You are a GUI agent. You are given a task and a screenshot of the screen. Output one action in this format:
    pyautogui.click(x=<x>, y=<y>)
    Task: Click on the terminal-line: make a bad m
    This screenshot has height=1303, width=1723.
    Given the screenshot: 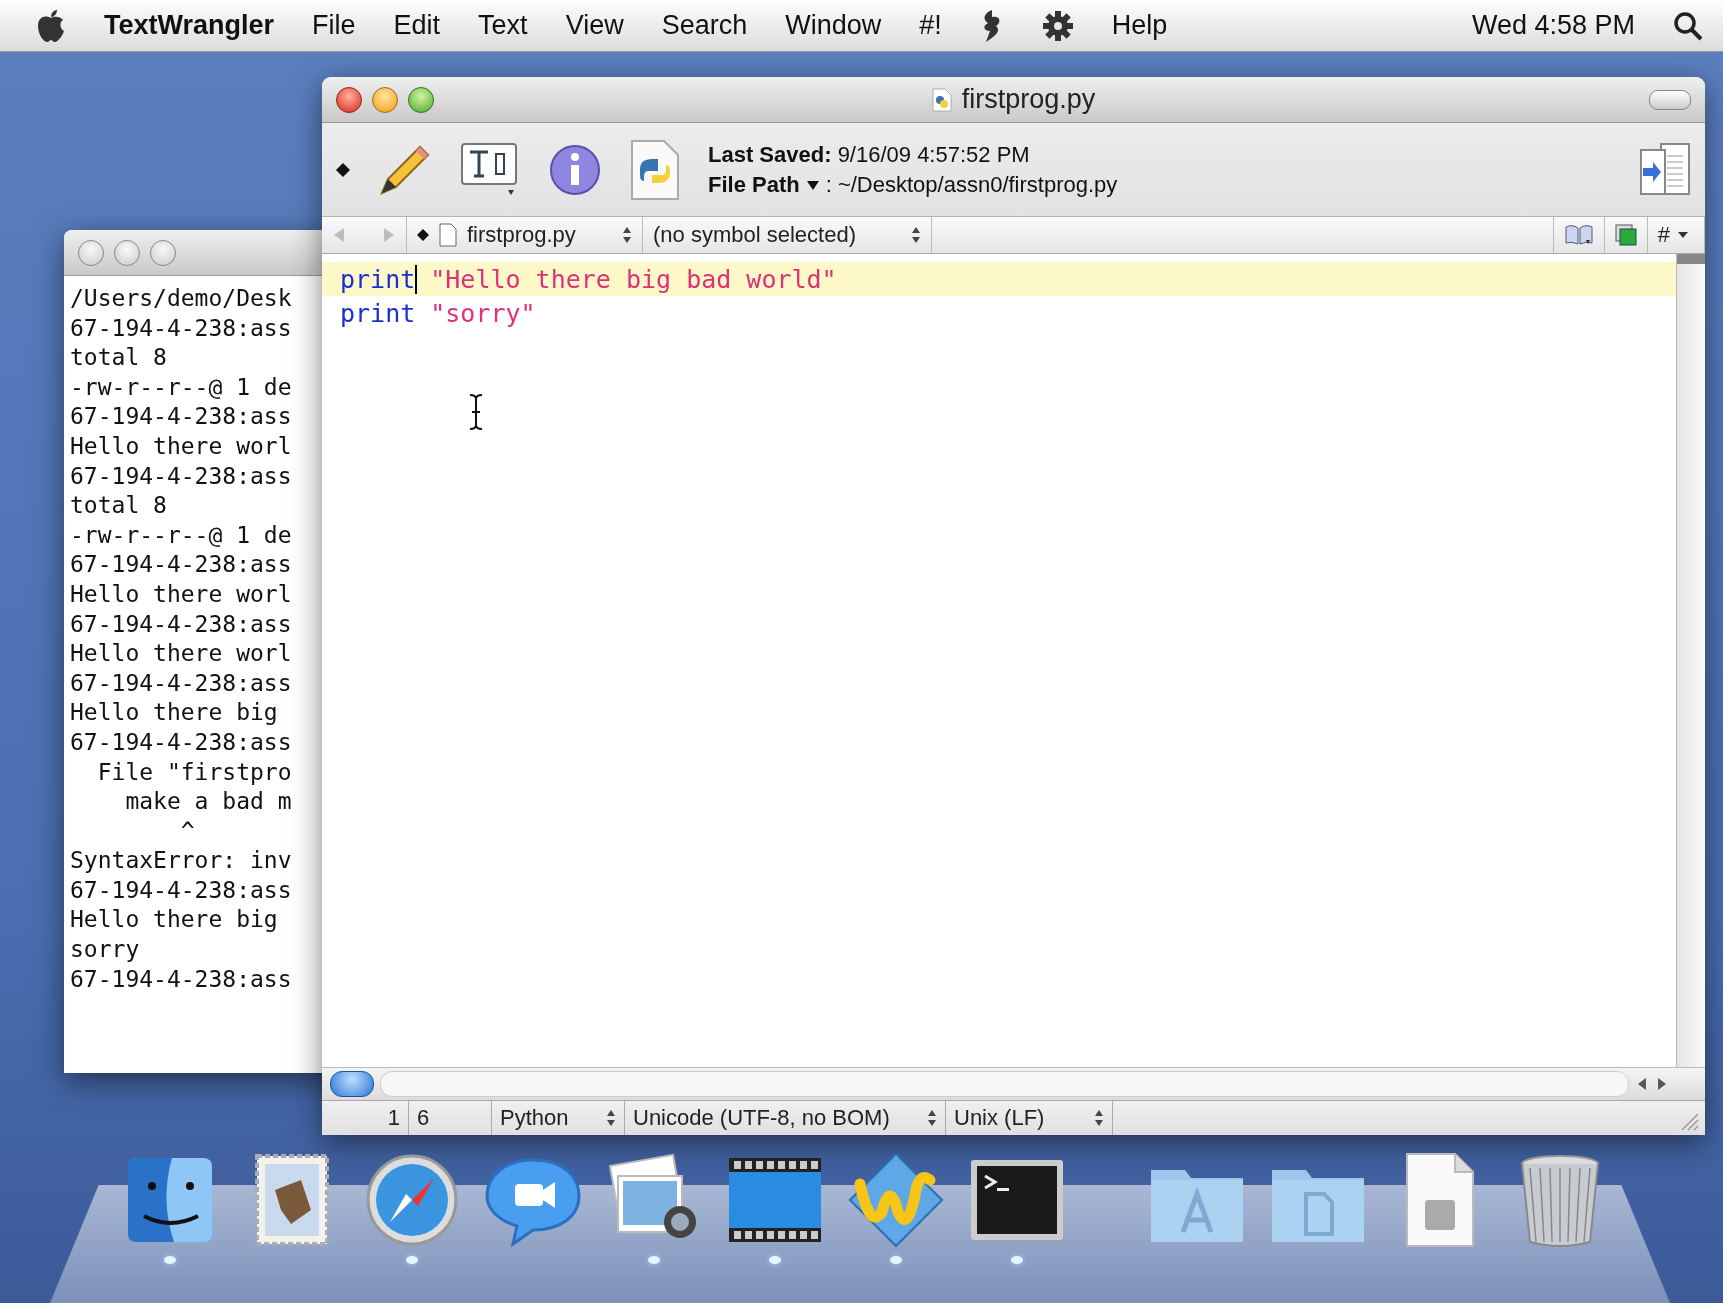 What is the action you would take?
    pyautogui.click(x=208, y=802)
    